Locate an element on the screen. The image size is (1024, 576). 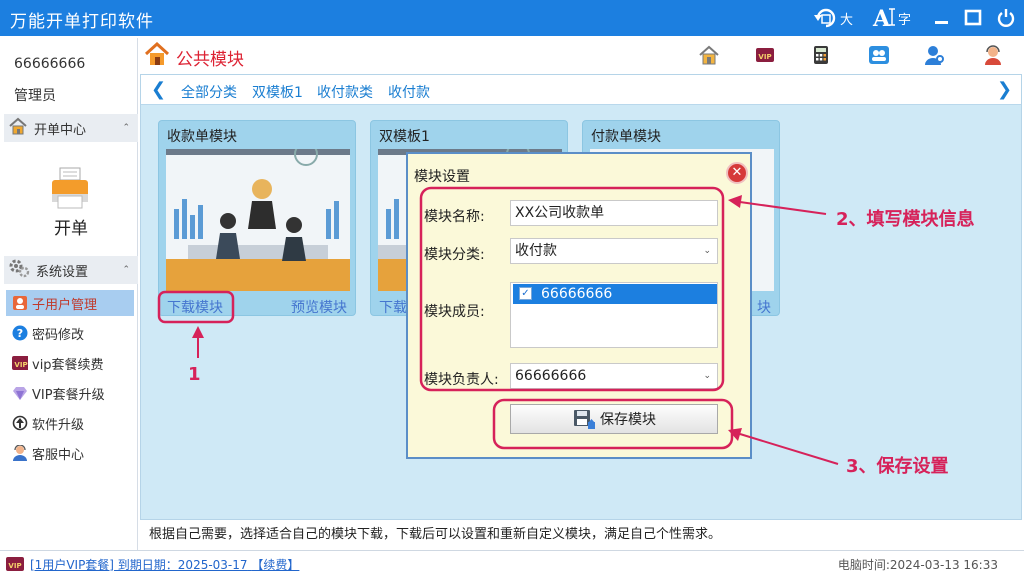
step1-highlight is located at coordinates (196, 307).